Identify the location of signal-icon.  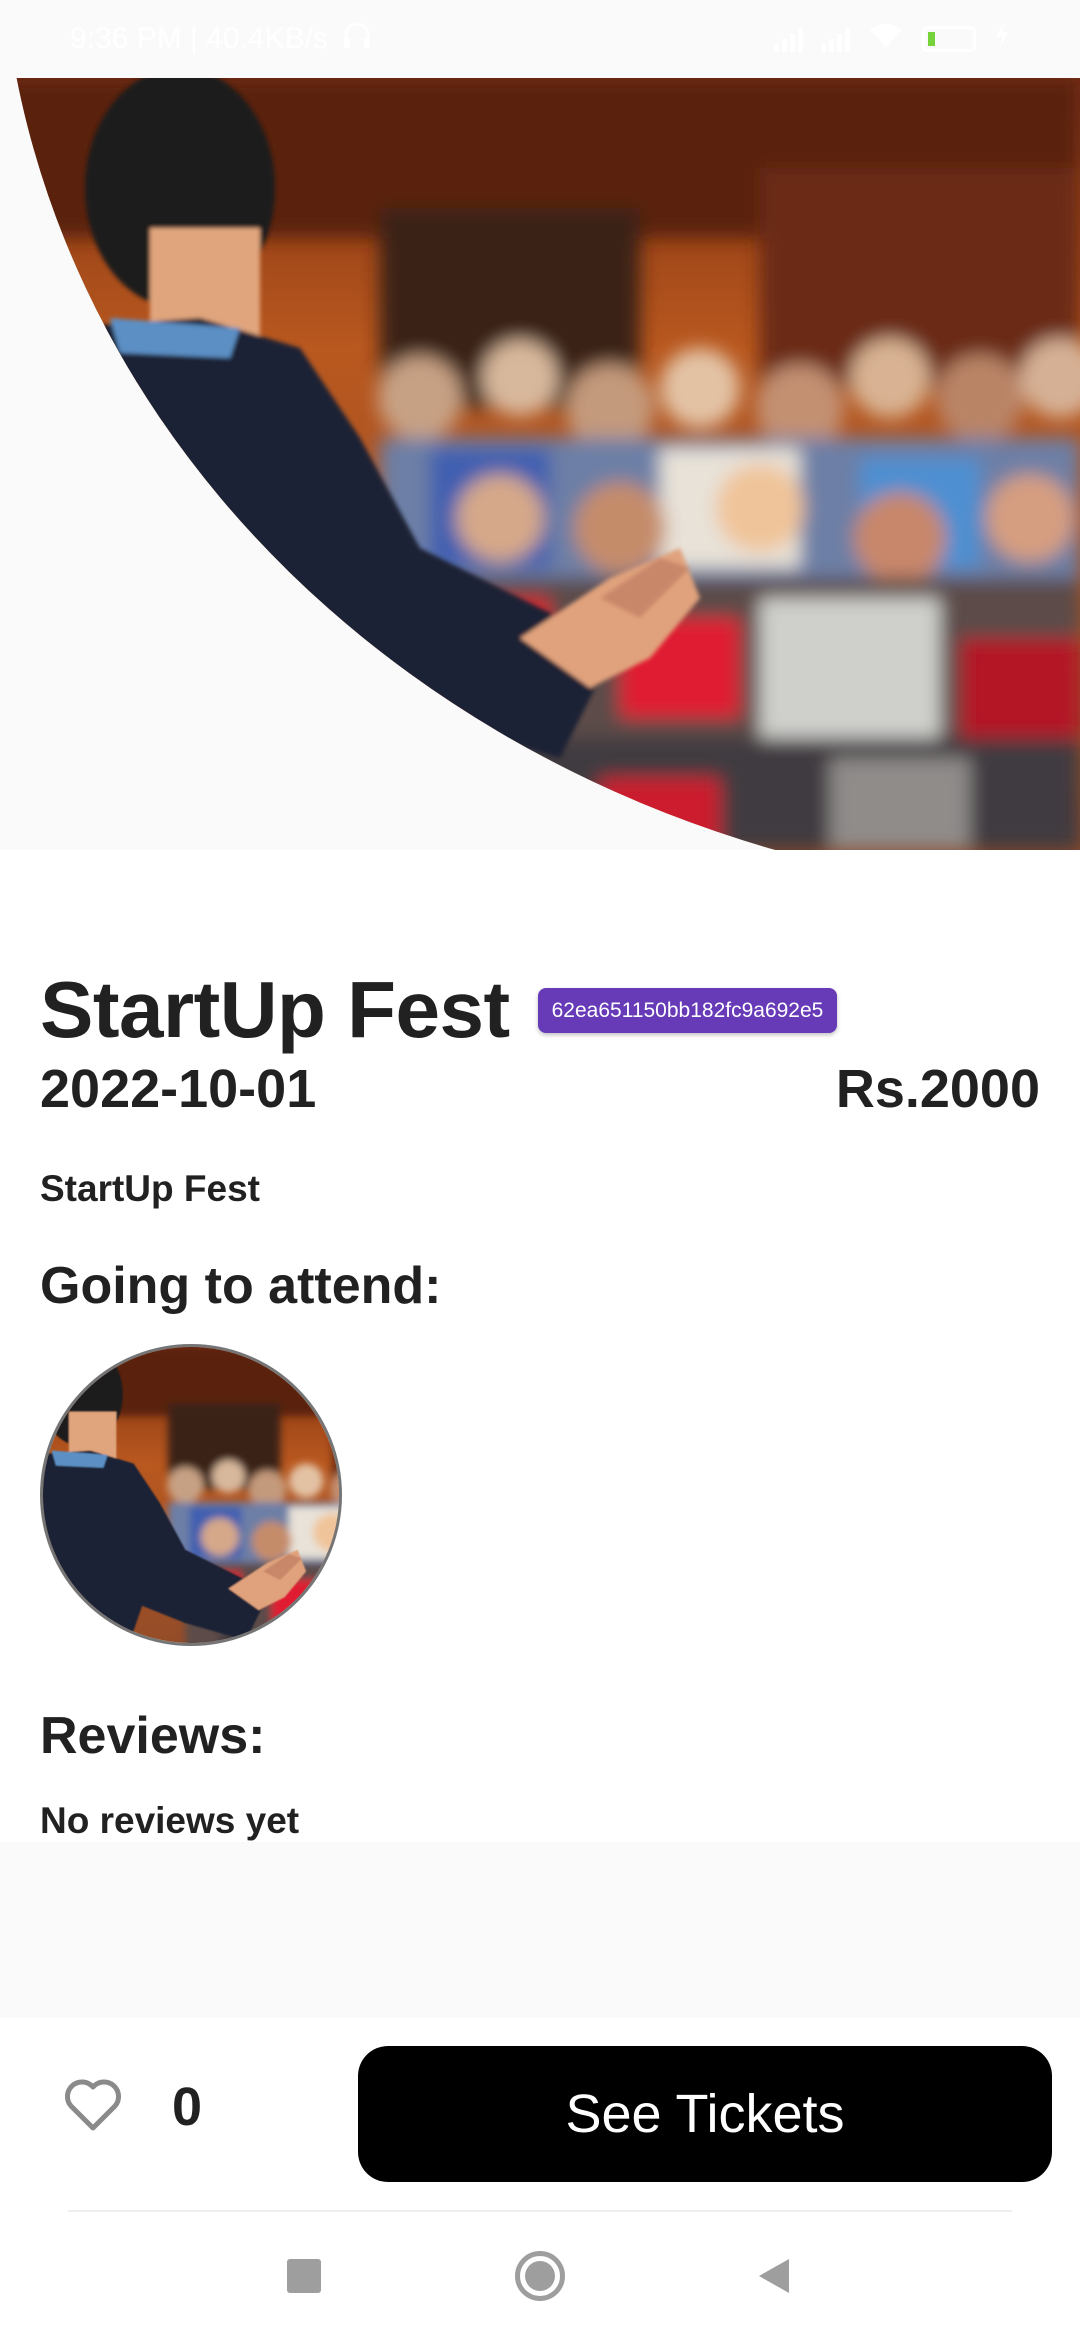
(788, 39).